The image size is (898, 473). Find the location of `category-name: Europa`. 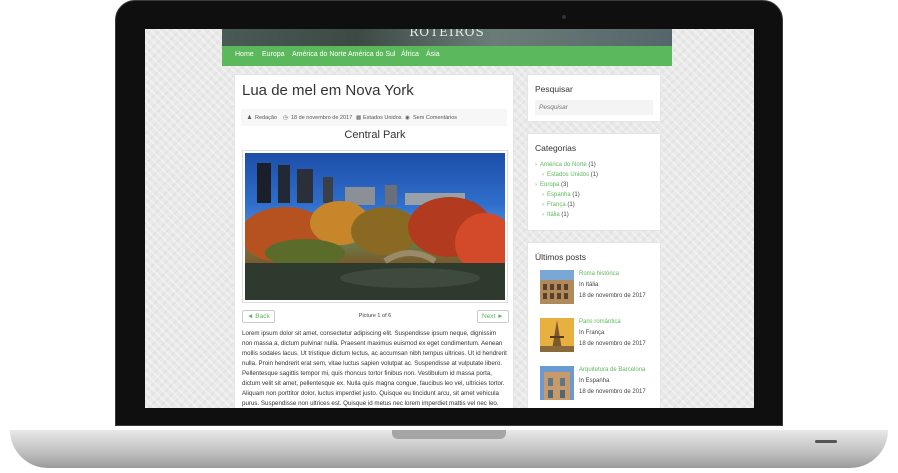

category-name: Europa is located at coordinates (549, 185).